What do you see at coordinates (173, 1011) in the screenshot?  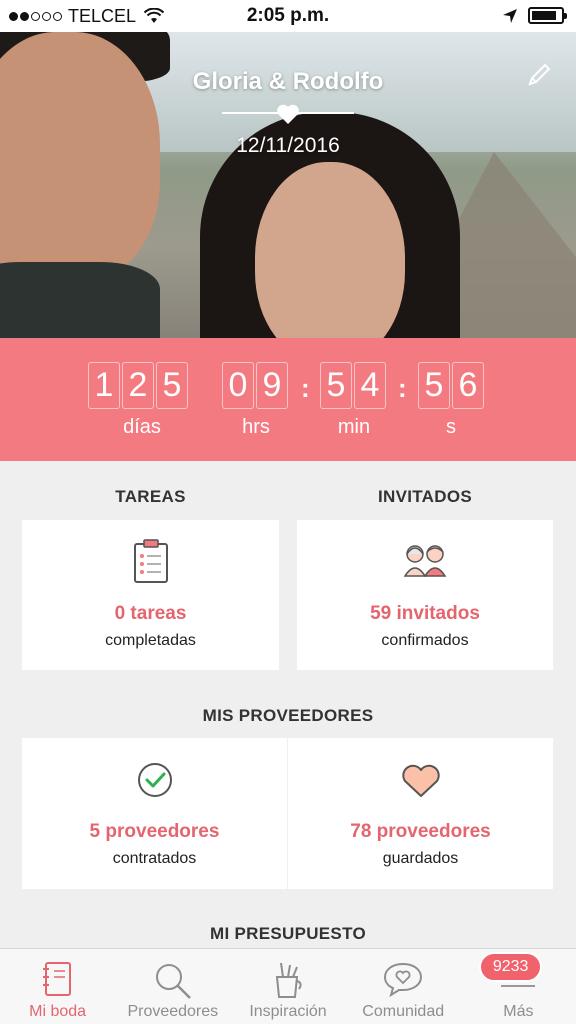 I see `tab-label: Proveedores` at bounding box center [173, 1011].